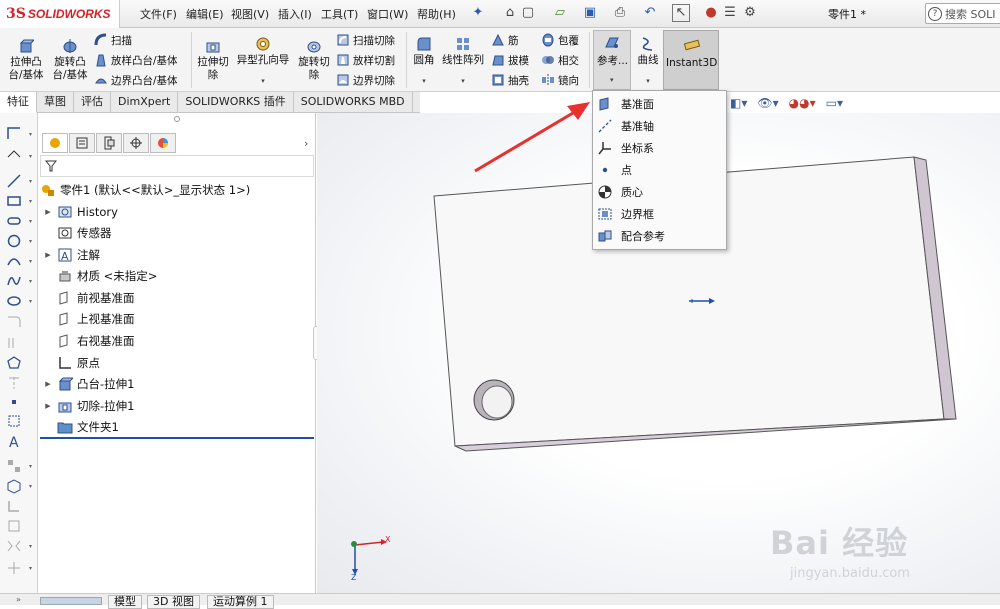 Image resolution: width=1000 pixels, height=609 pixels. Describe the element at coordinates (560, 80) in the screenshot. I see `mirror-button: 镜向` at that location.